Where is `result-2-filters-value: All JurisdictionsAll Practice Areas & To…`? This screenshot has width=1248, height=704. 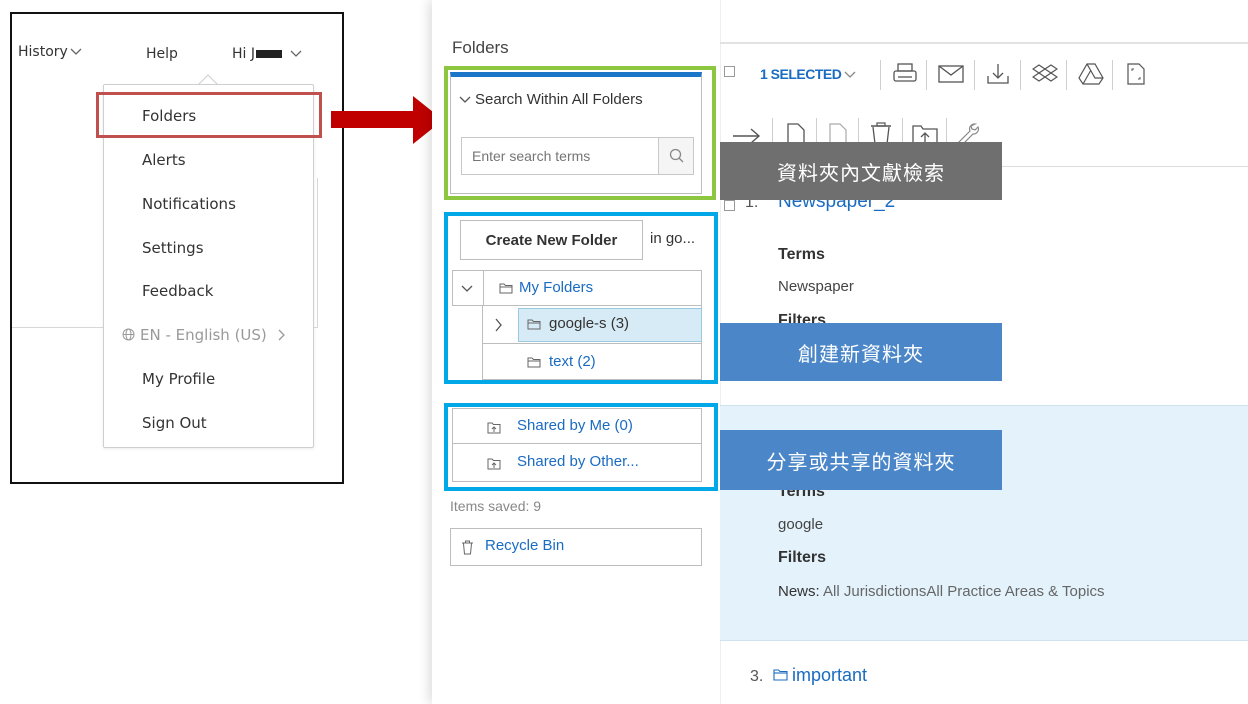 result-2-filters-value: All JurisdictionsAll Practice Areas & To… is located at coordinates (962, 591).